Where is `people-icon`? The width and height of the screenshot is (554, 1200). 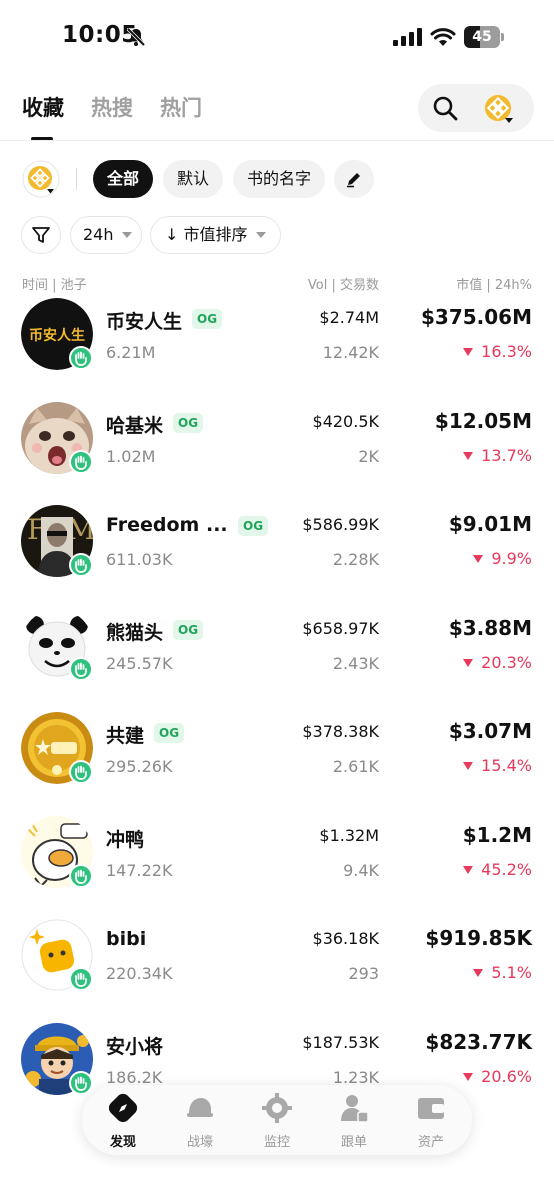 people-icon is located at coordinates (355, 1109).